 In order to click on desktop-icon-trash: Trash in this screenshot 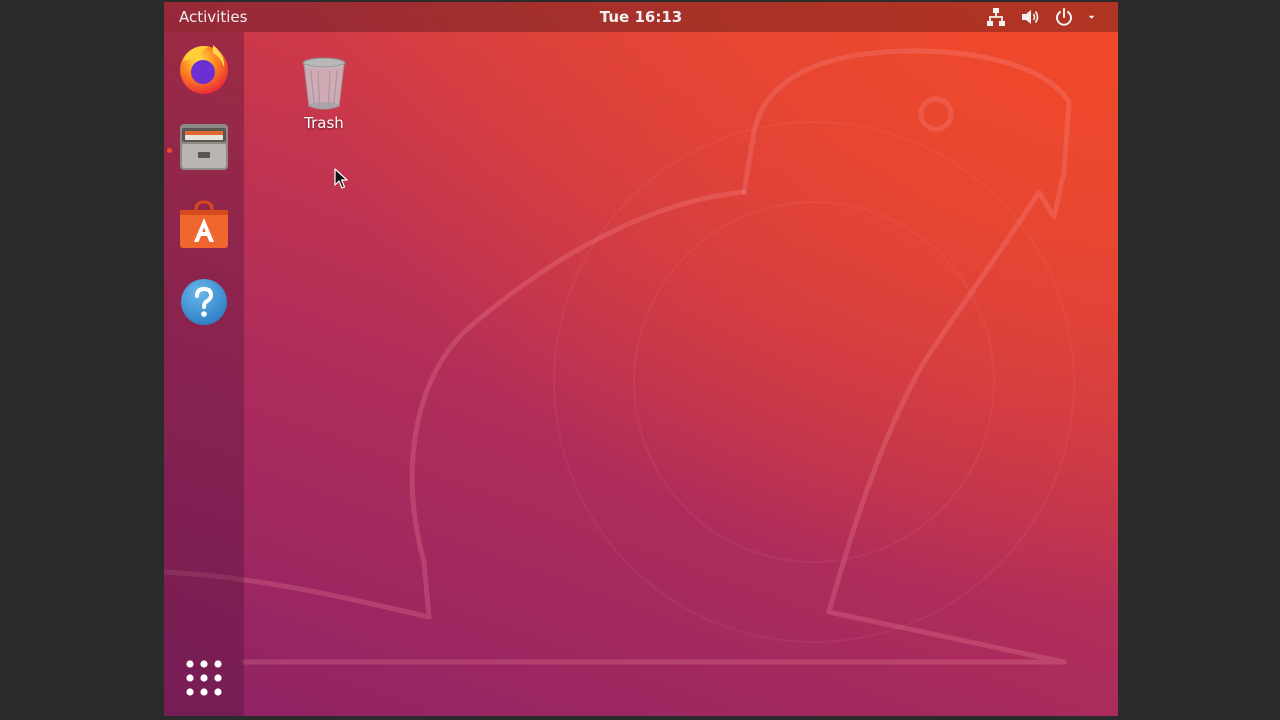, I will do `click(324, 94)`.